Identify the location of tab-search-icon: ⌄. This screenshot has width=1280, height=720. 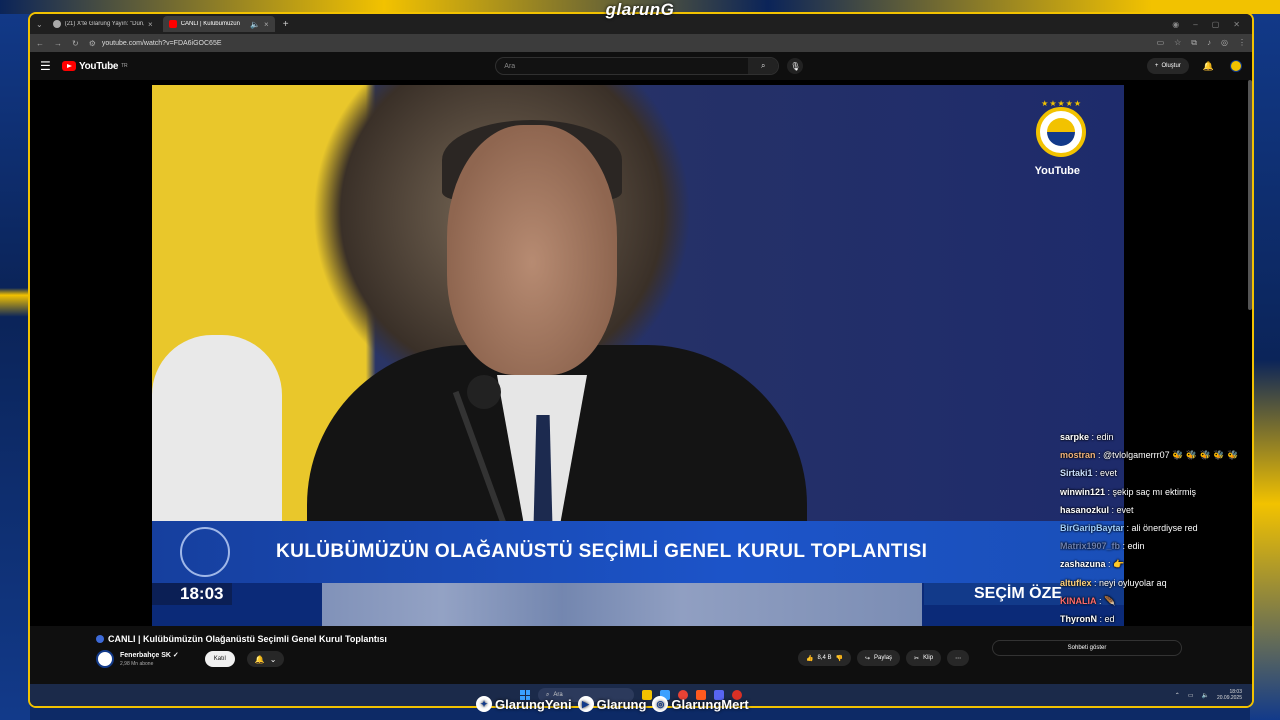
(39, 24).